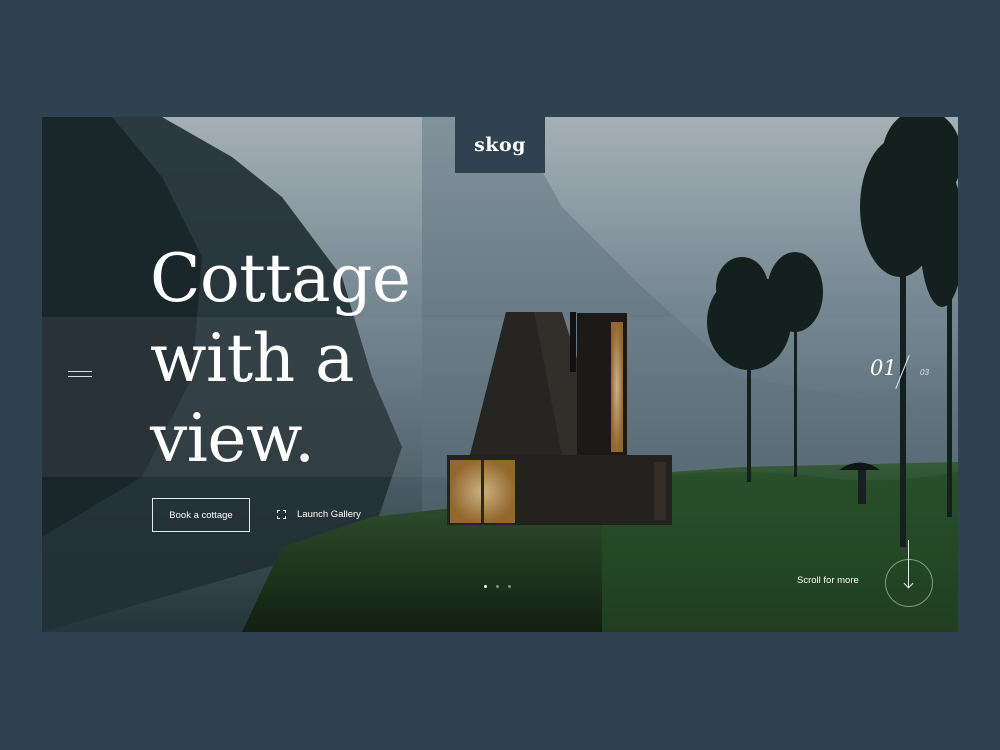 This screenshot has height=750, width=1000. What do you see at coordinates (329, 514) in the screenshot?
I see `launch-gallery-label: Launch Gallery` at bounding box center [329, 514].